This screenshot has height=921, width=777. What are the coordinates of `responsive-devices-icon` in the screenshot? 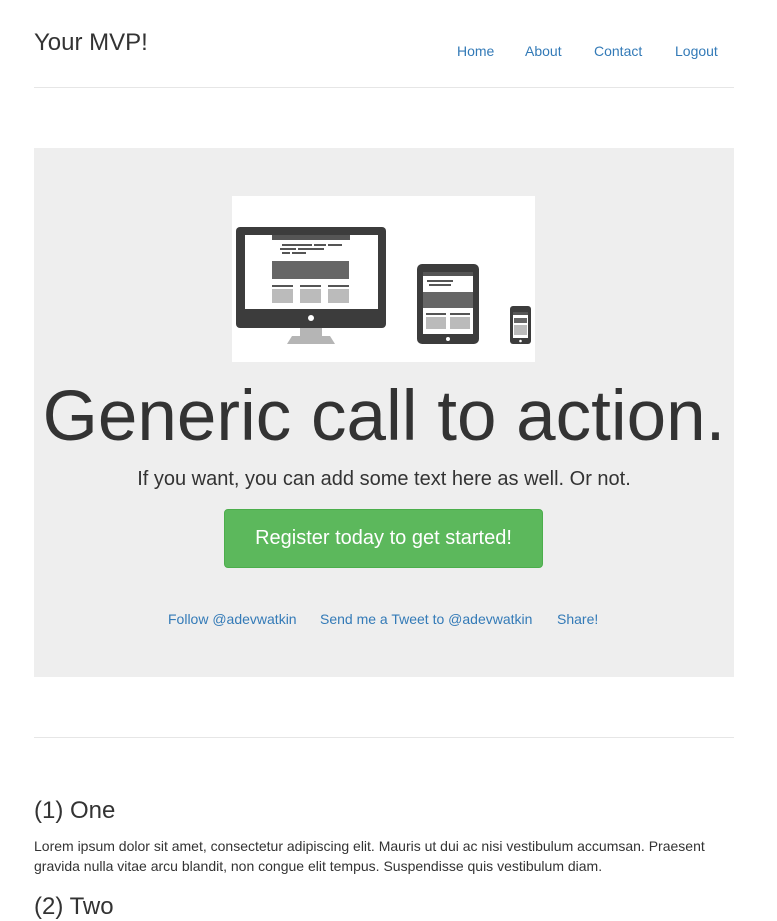 It's located at (383, 279).